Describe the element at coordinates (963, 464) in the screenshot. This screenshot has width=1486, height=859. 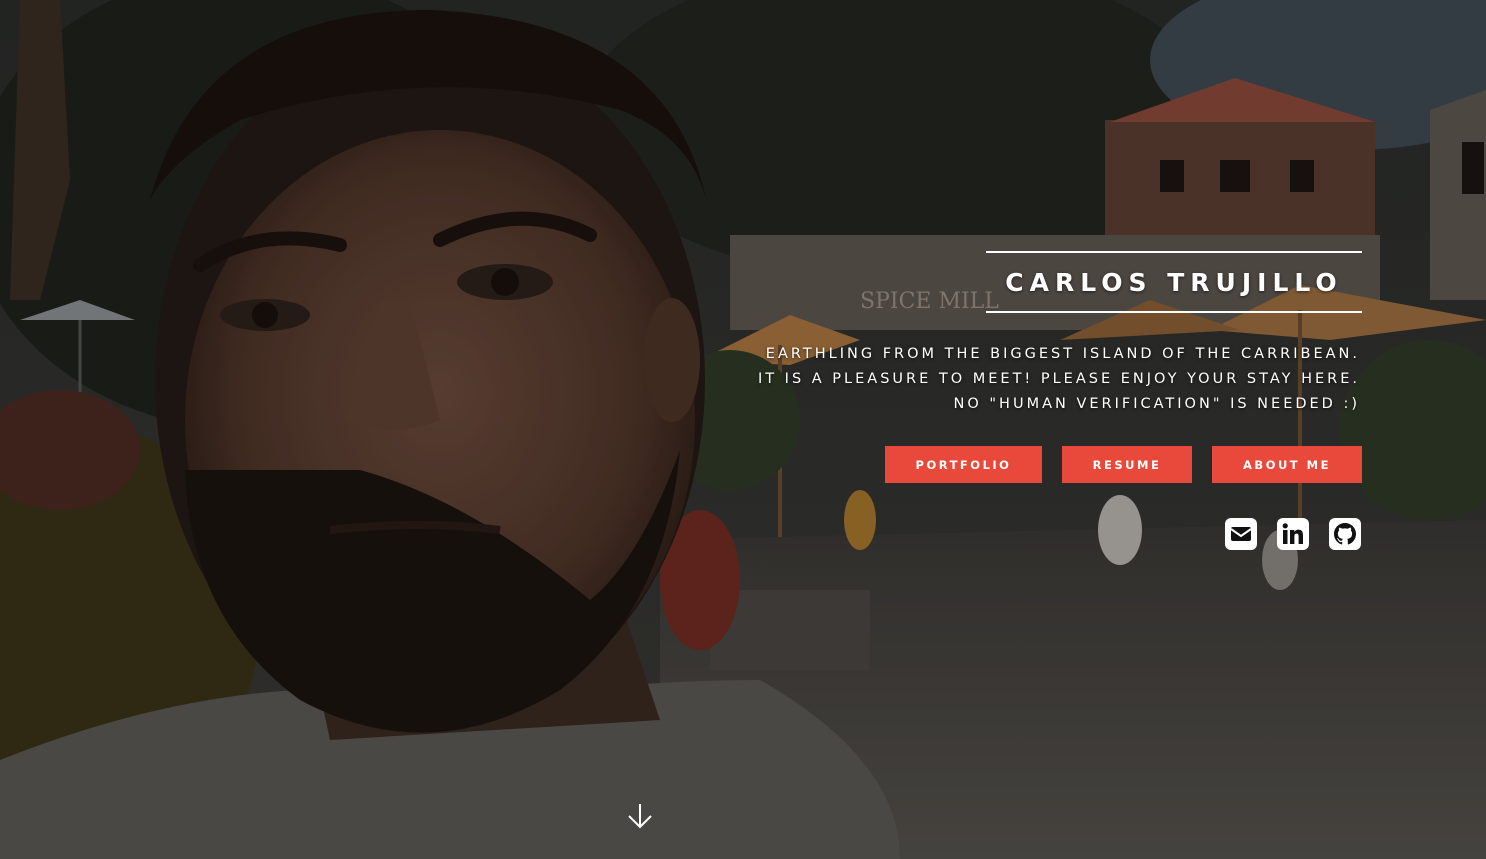
I see `portfolio-button: PORTFOLIO` at that location.